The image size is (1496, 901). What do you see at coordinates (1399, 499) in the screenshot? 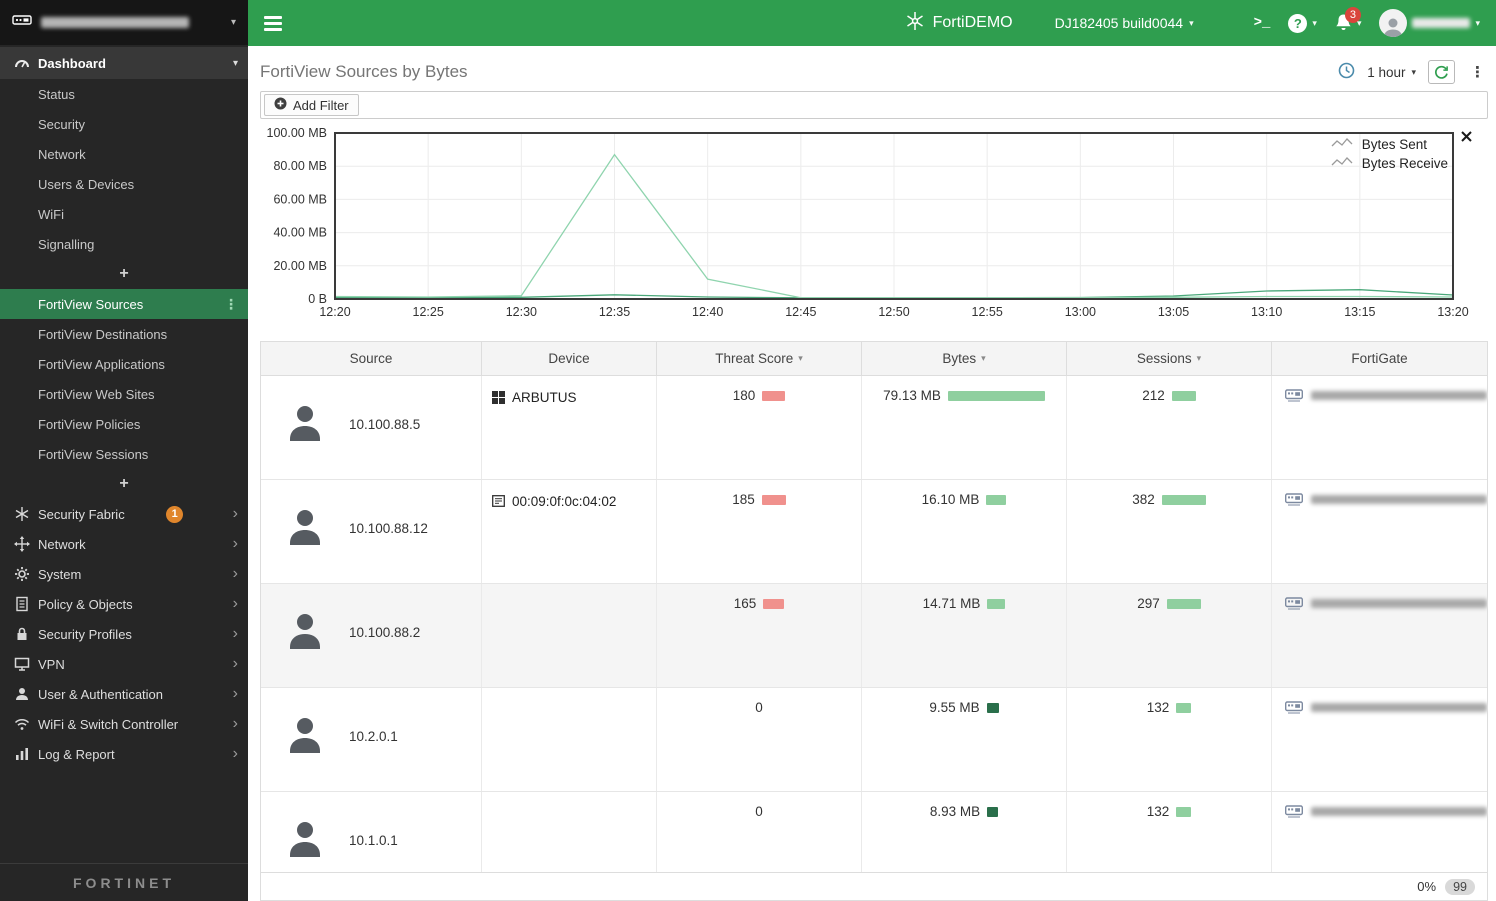
I see `fortigate-name-redacted` at bounding box center [1399, 499].